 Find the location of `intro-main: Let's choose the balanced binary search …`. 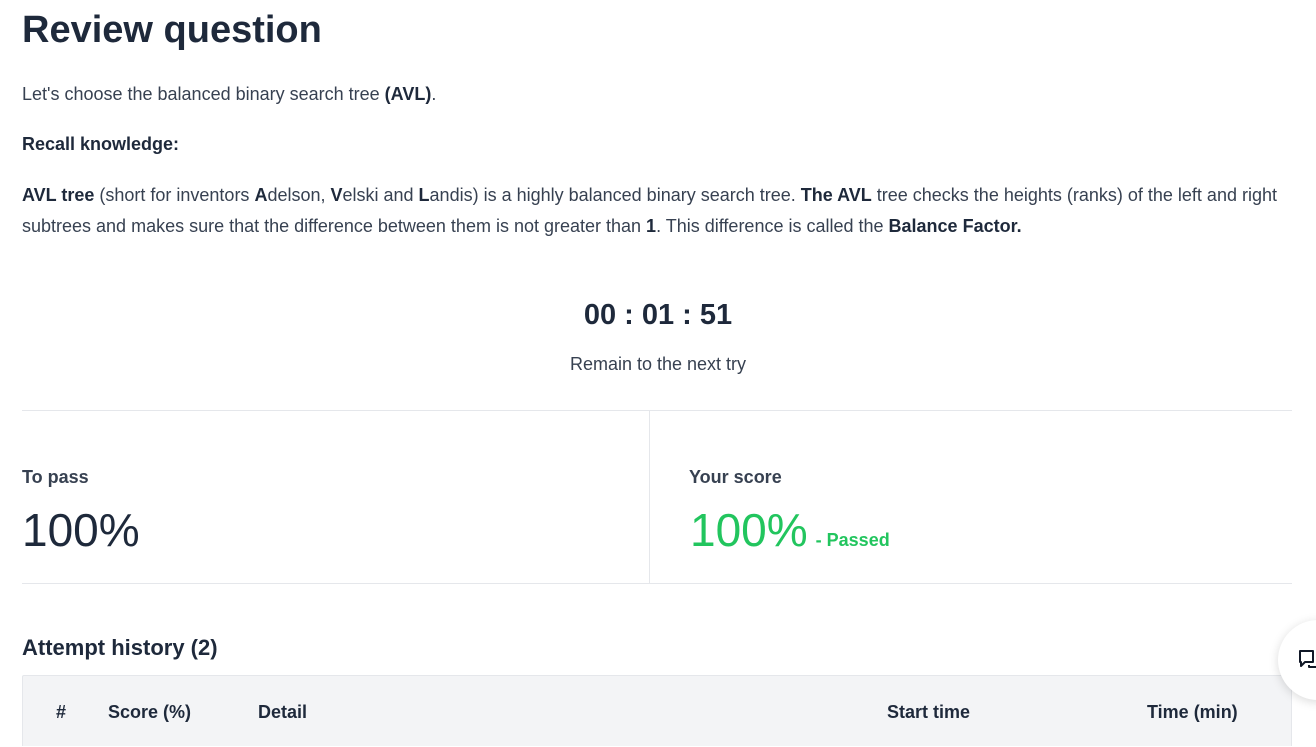

intro-main: Let's choose the balanced binary search … is located at coordinates (203, 94).